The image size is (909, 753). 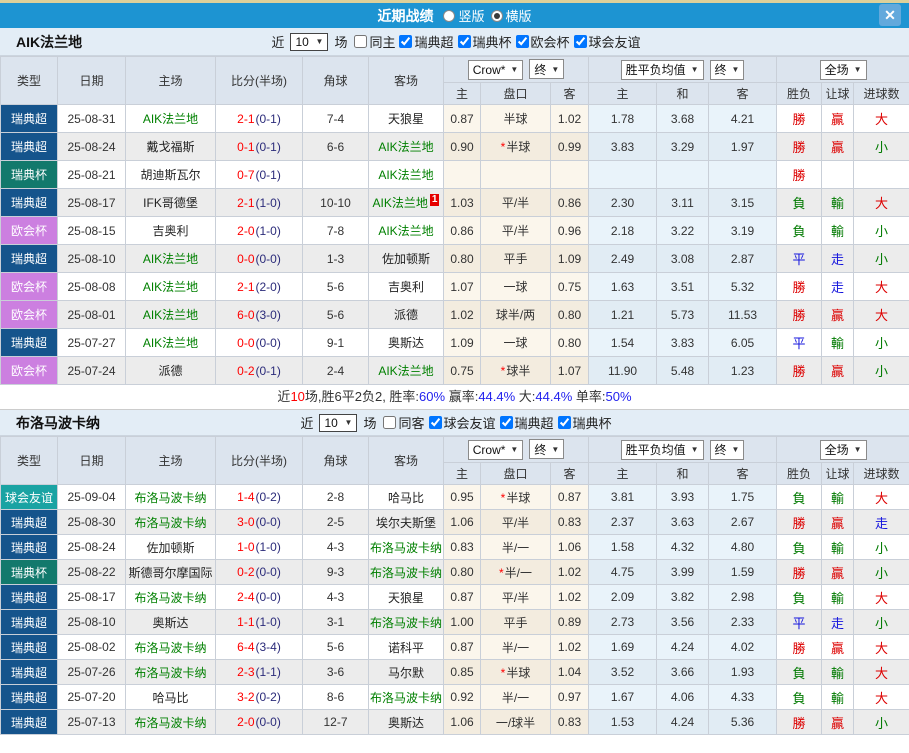 I want to click on home-team: 戴戈福斯, so click(x=170, y=146).